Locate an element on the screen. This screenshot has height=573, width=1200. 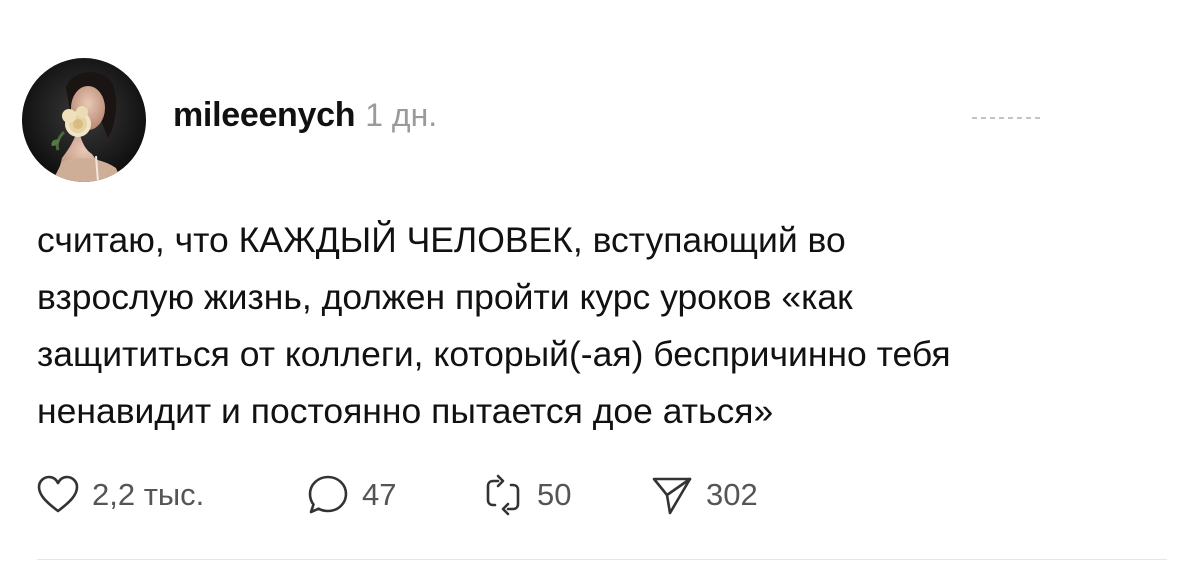
repost-count: 50 is located at coordinates (554, 494).